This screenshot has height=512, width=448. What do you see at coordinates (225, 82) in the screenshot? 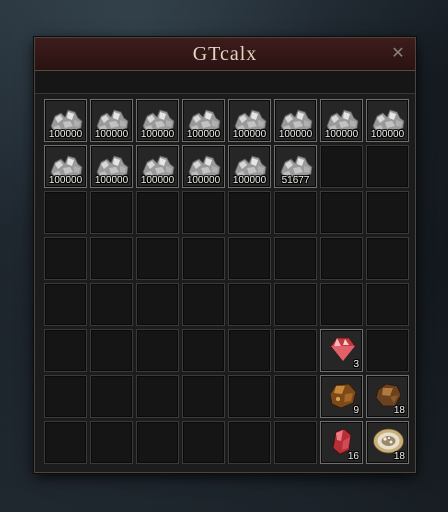
I see `window-subbar` at bounding box center [225, 82].